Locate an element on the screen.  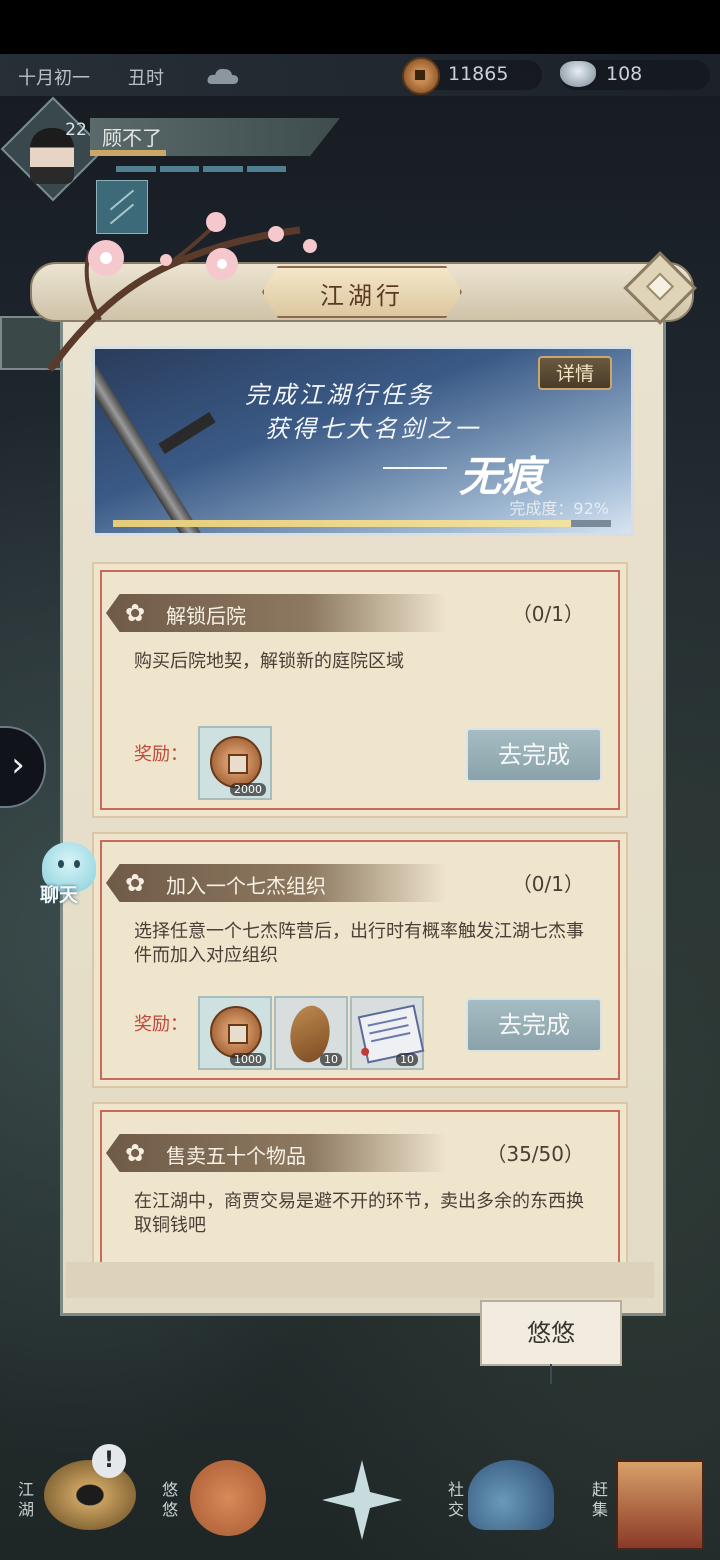
banner-dash is located at coordinates (415, 468).